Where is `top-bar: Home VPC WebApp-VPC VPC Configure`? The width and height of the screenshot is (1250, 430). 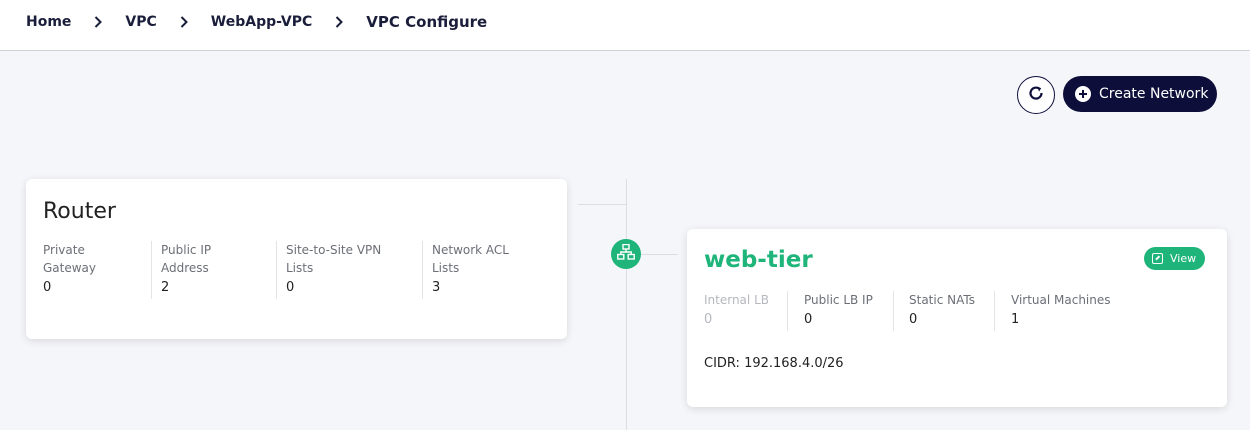
top-bar: Home VPC WebApp-VPC VPC Configure is located at coordinates (625, 25).